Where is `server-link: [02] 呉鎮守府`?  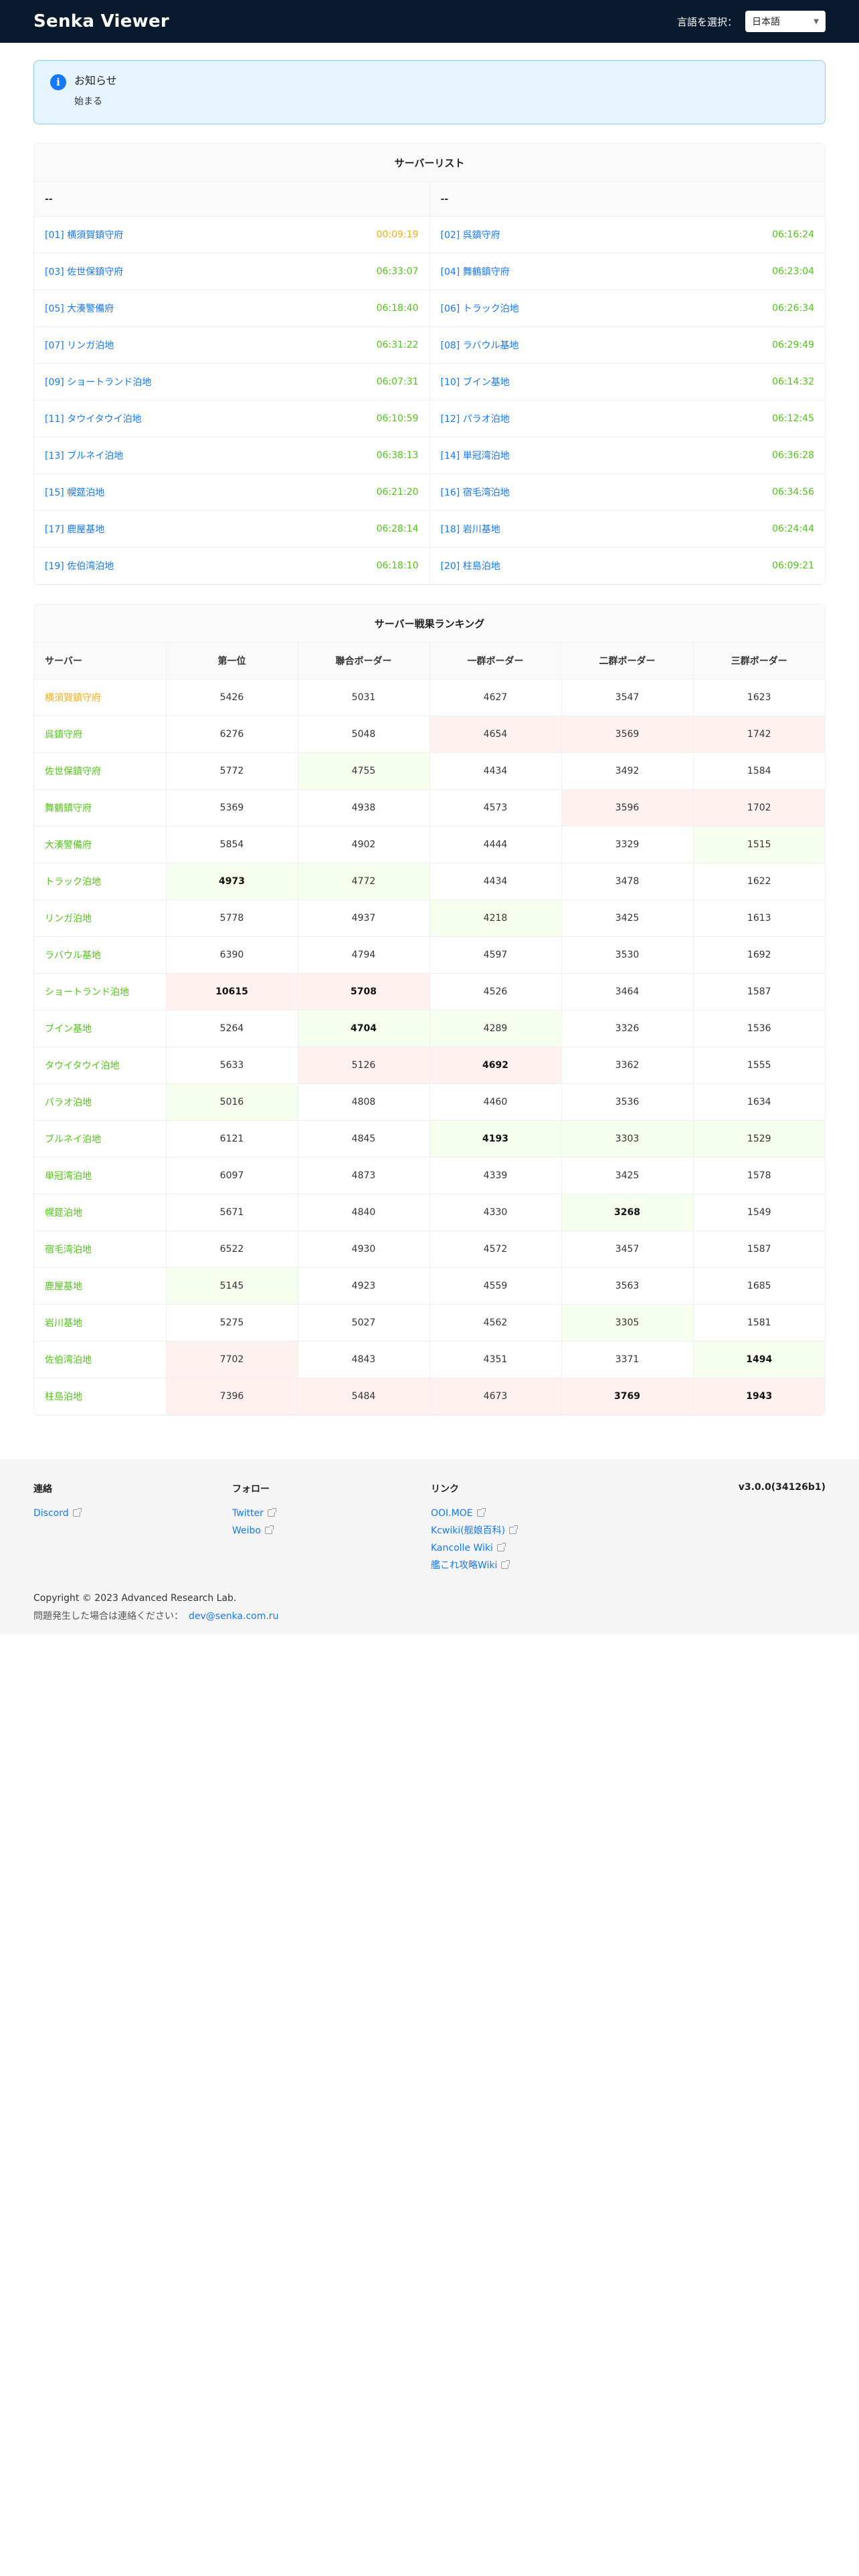
server-link: [02] 呉鎮守府 is located at coordinates (471, 234).